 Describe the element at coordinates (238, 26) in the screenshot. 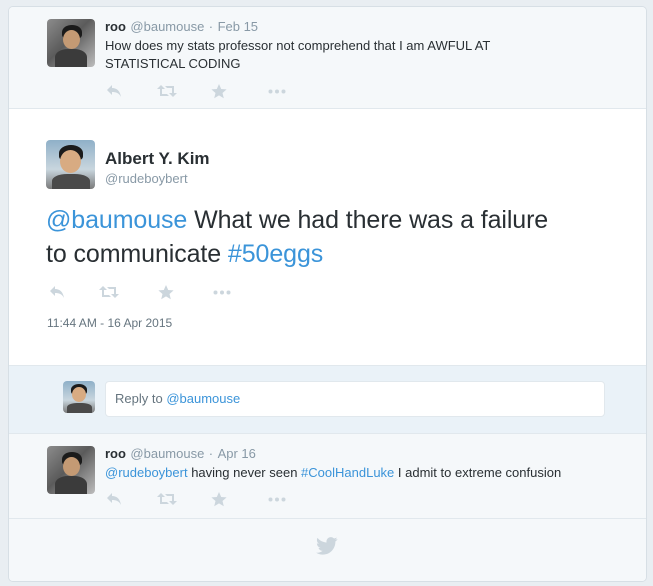

I see `tweet-date: Feb 15` at that location.